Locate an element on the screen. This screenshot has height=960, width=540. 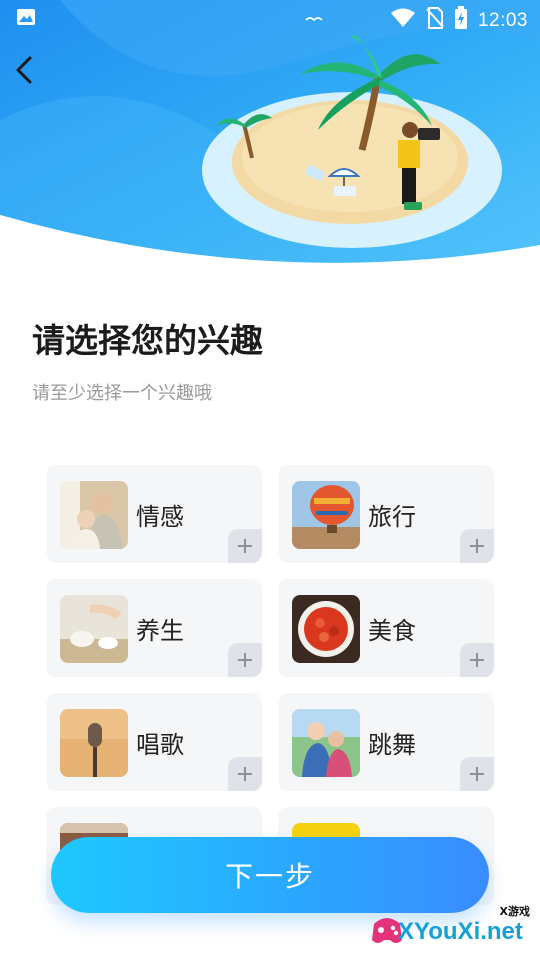
interest-label: 养生 is located at coordinates (160, 631).